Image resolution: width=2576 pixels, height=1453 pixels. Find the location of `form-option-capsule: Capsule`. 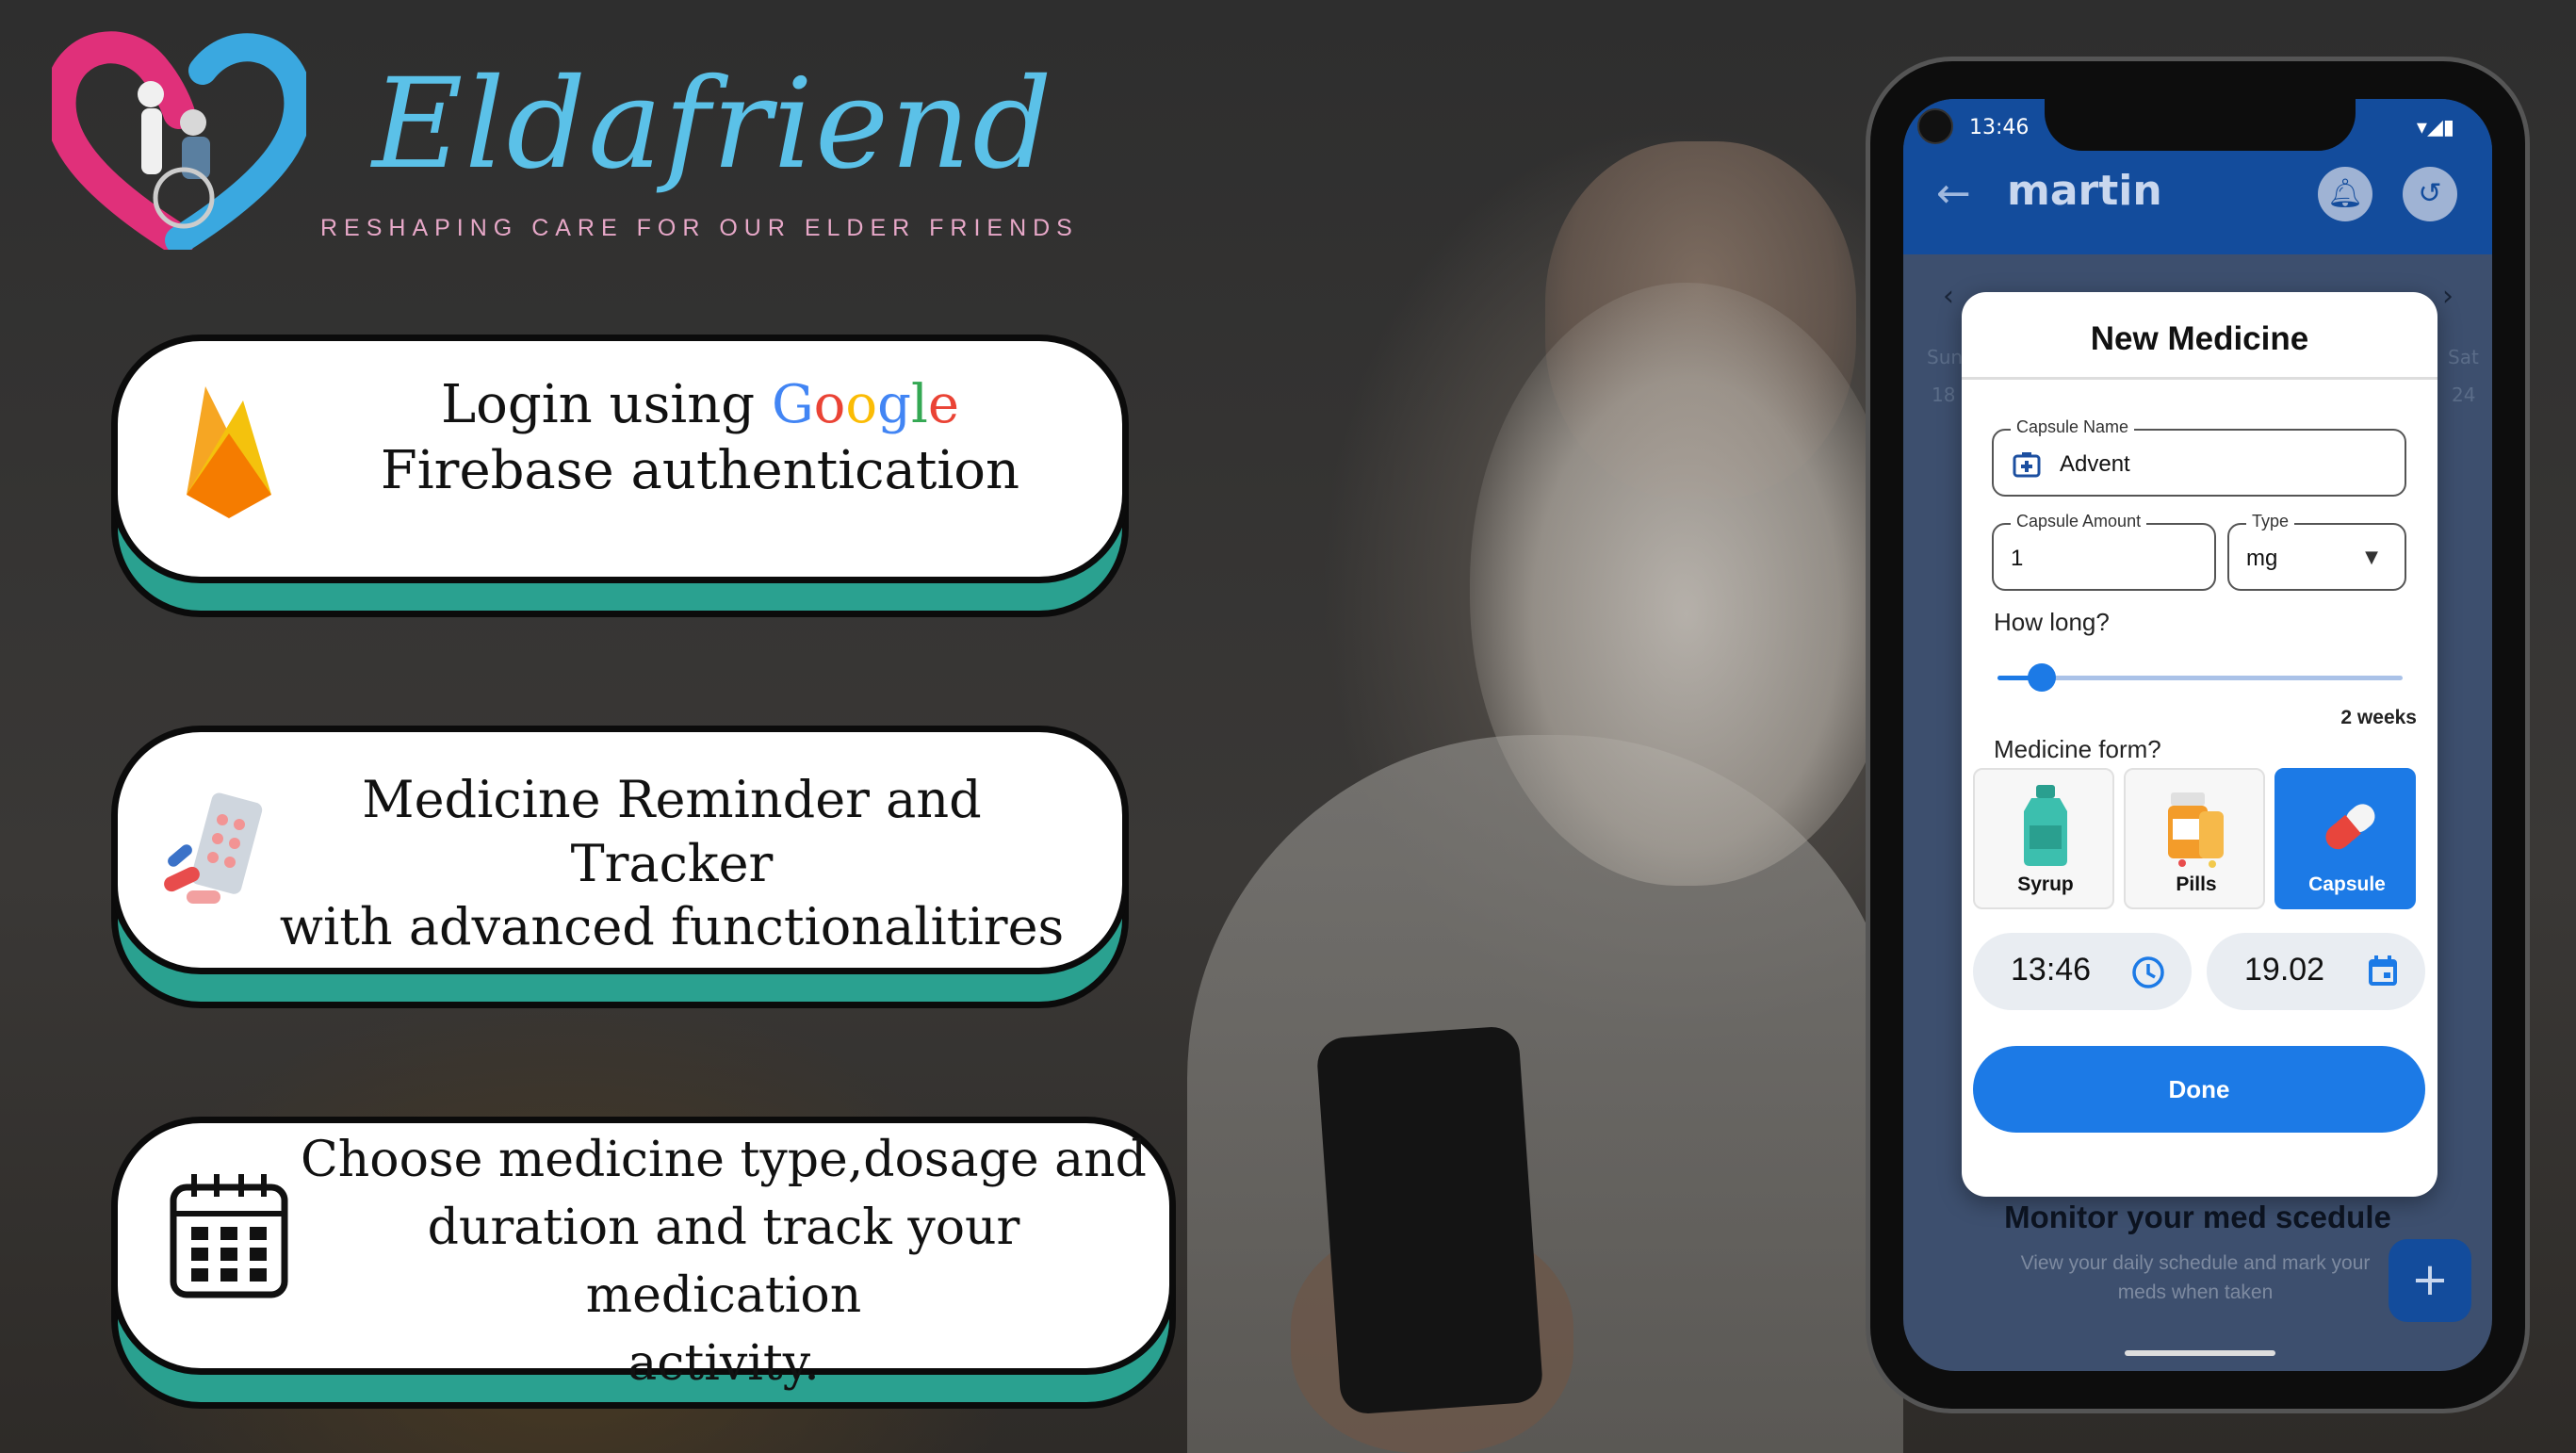

form-option-capsule: Capsule is located at coordinates (2345, 838).